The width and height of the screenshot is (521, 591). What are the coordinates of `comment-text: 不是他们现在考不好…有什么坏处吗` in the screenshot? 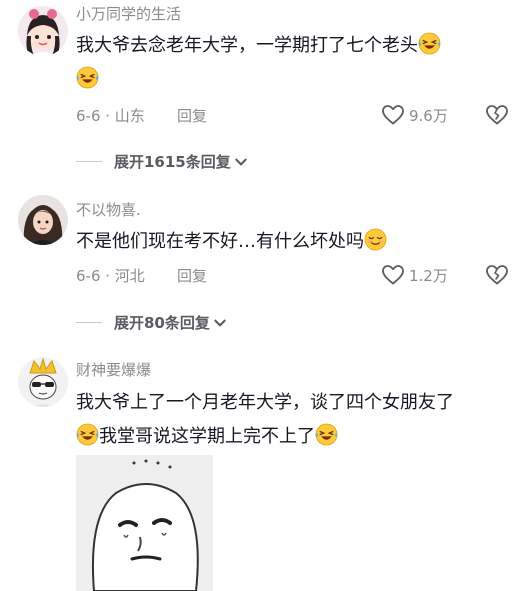 It's located at (291, 242).